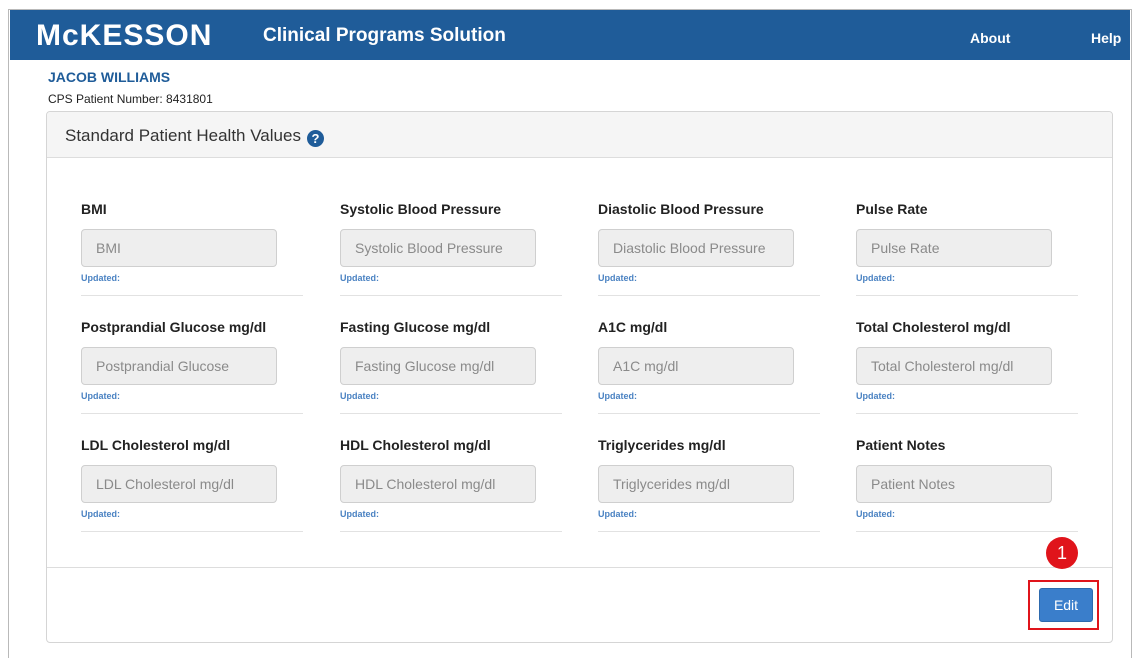  I want to click on field-label: A1C mg/dl, so click(633, 327).